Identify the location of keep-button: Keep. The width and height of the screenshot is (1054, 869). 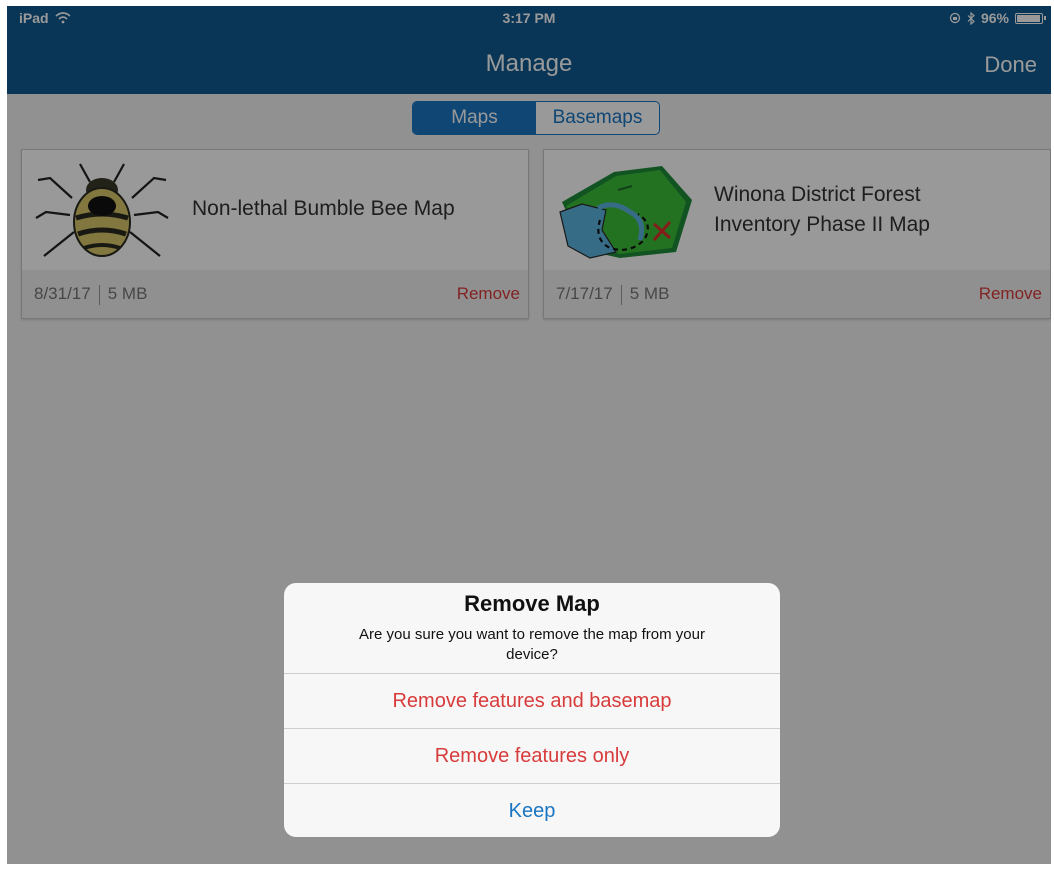
(532, 810).